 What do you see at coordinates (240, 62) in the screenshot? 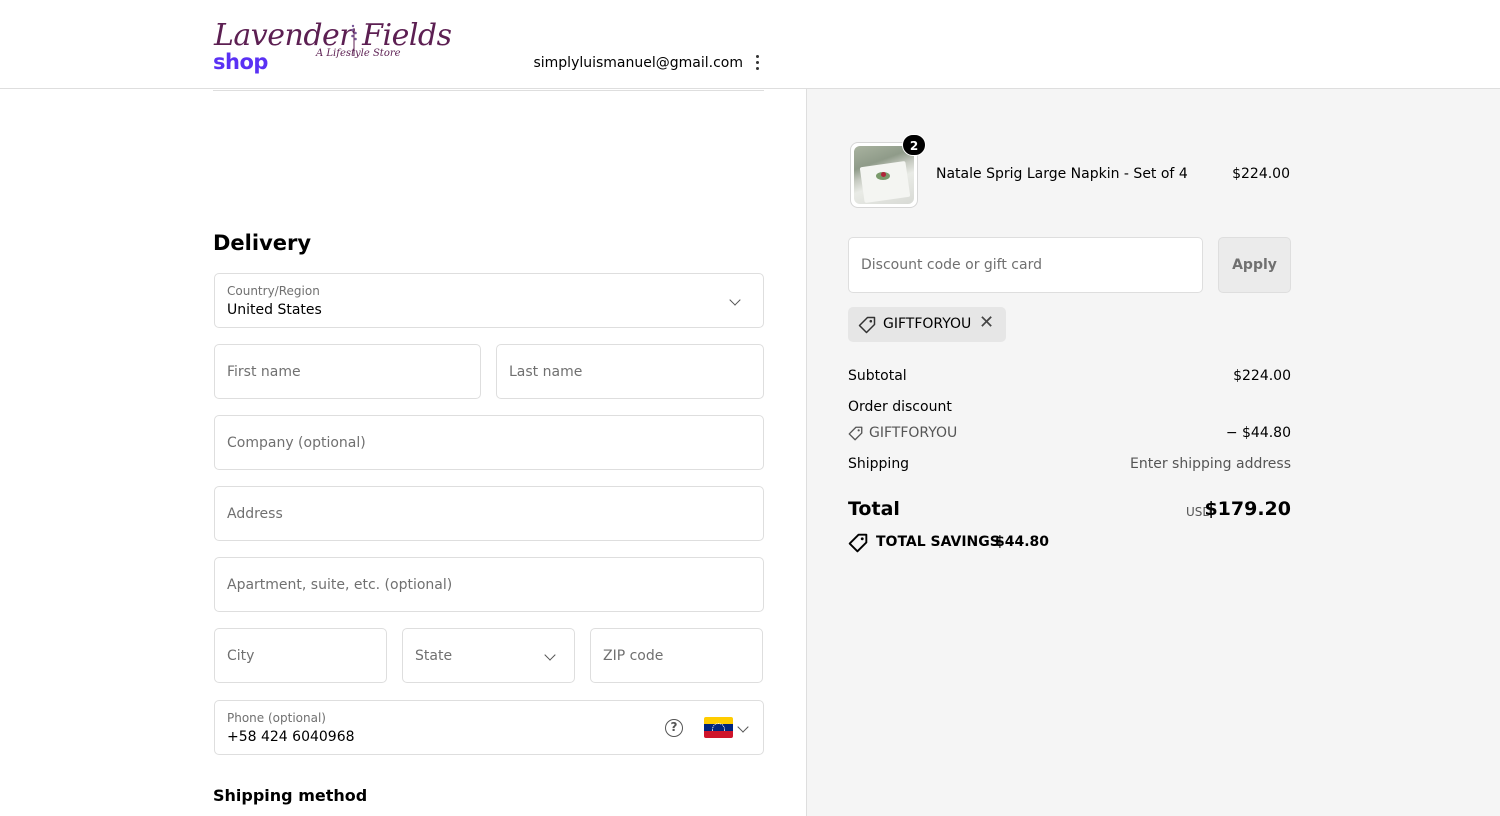
I see `shop-pay-logo: shop` at bounding box center [240, 62].